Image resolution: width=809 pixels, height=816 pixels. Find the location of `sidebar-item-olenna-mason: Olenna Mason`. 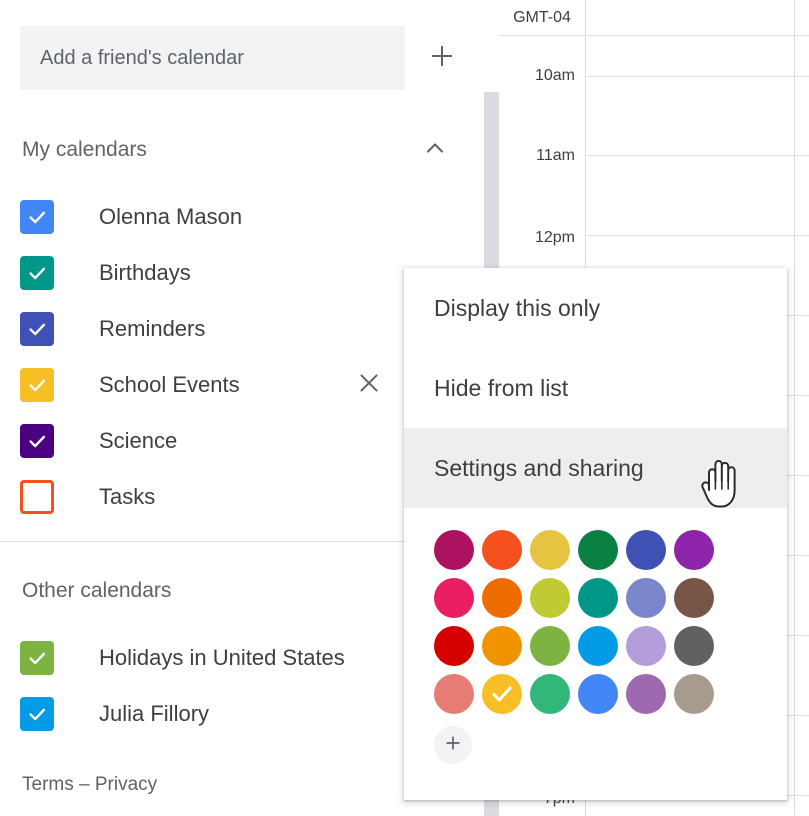

sidebar-item-olenna-mason: Olenna Mason is located at coordinates (242, 217).